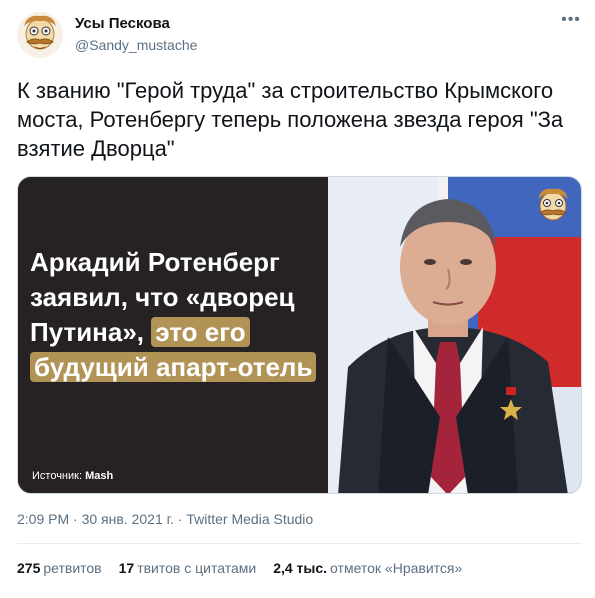 The width and height of the screenshot is (595, 598). I want to click on retweets-count: 275, so click(29, 568).